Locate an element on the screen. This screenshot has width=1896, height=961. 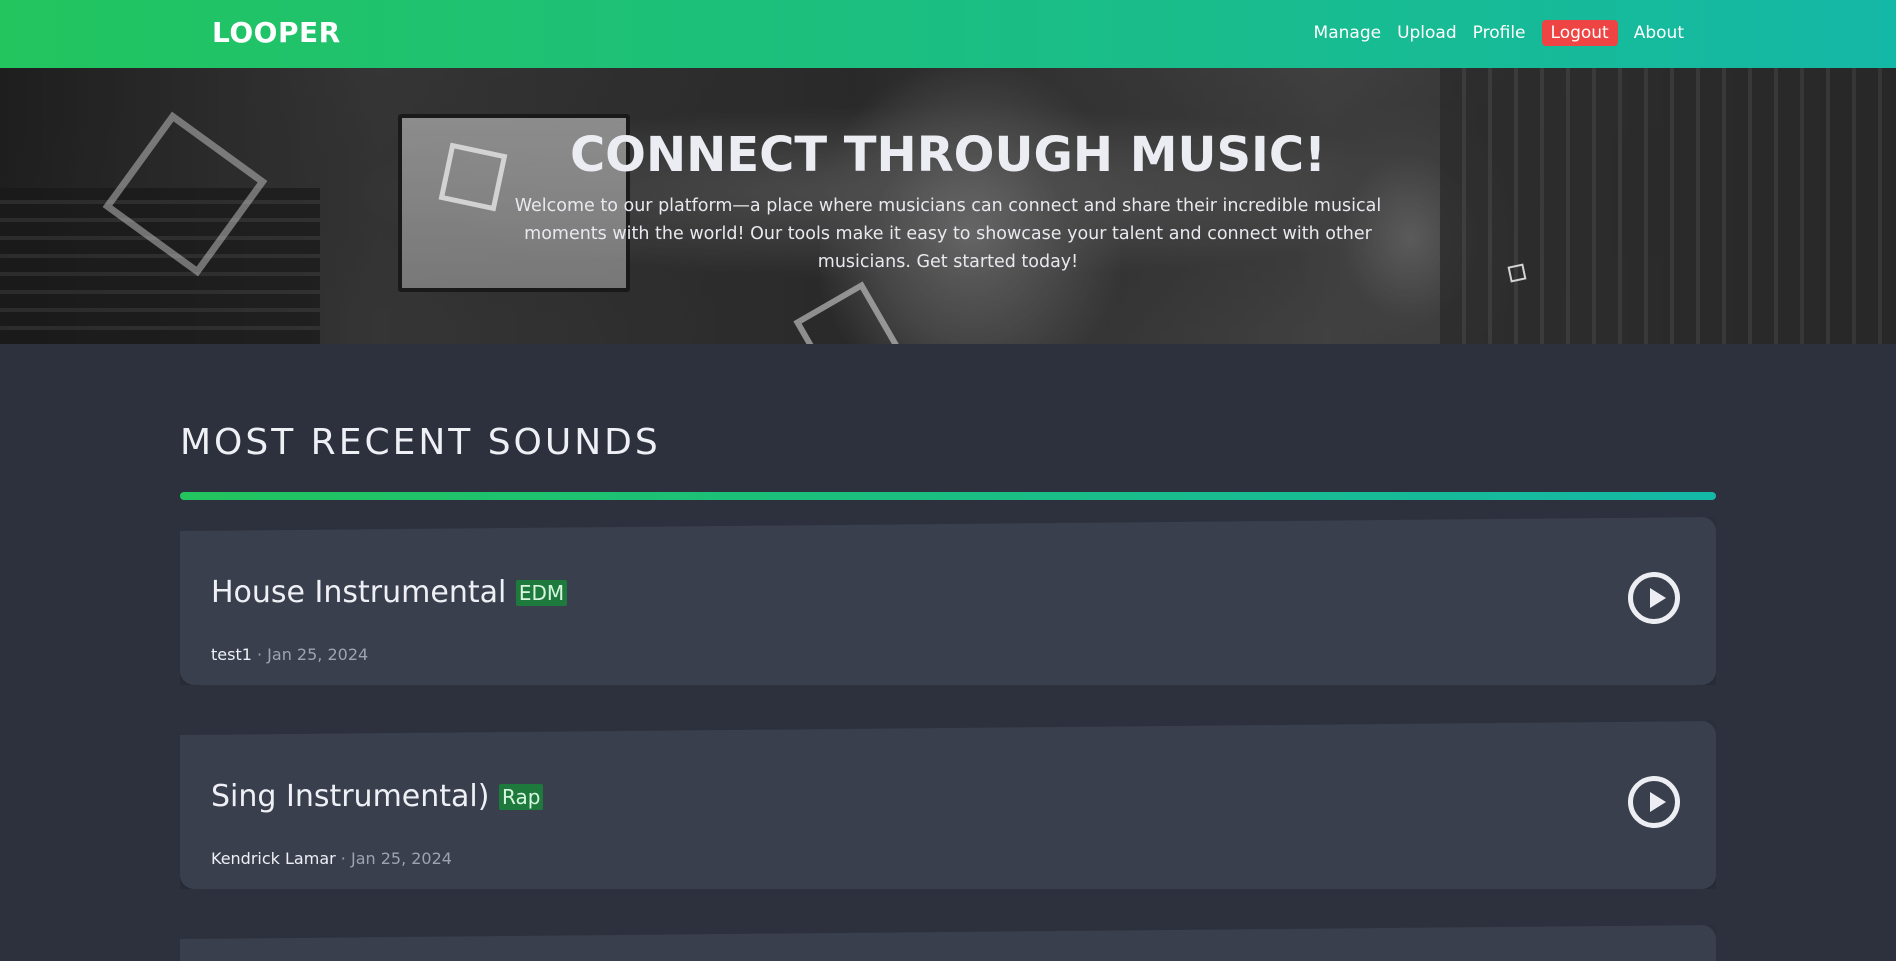
brand-logo: LOOPER is located at coordinates (276, 32).